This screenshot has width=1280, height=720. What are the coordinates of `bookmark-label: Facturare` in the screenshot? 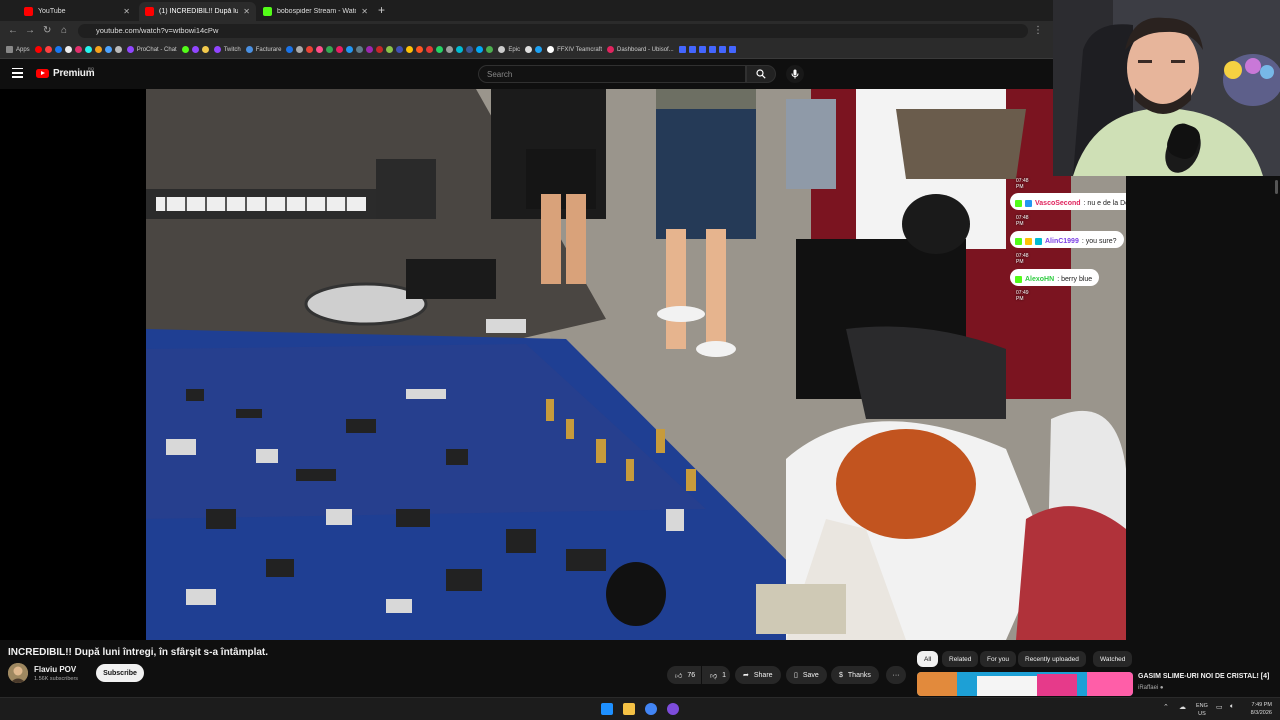 It's located at (268, 49).